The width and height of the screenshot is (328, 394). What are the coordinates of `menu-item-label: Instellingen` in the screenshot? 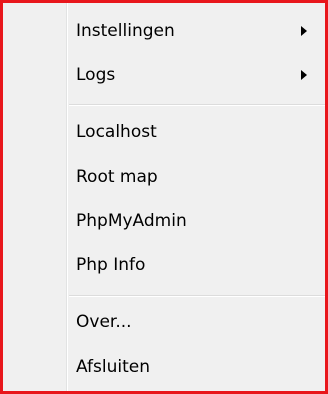 It's located at (125, 31).